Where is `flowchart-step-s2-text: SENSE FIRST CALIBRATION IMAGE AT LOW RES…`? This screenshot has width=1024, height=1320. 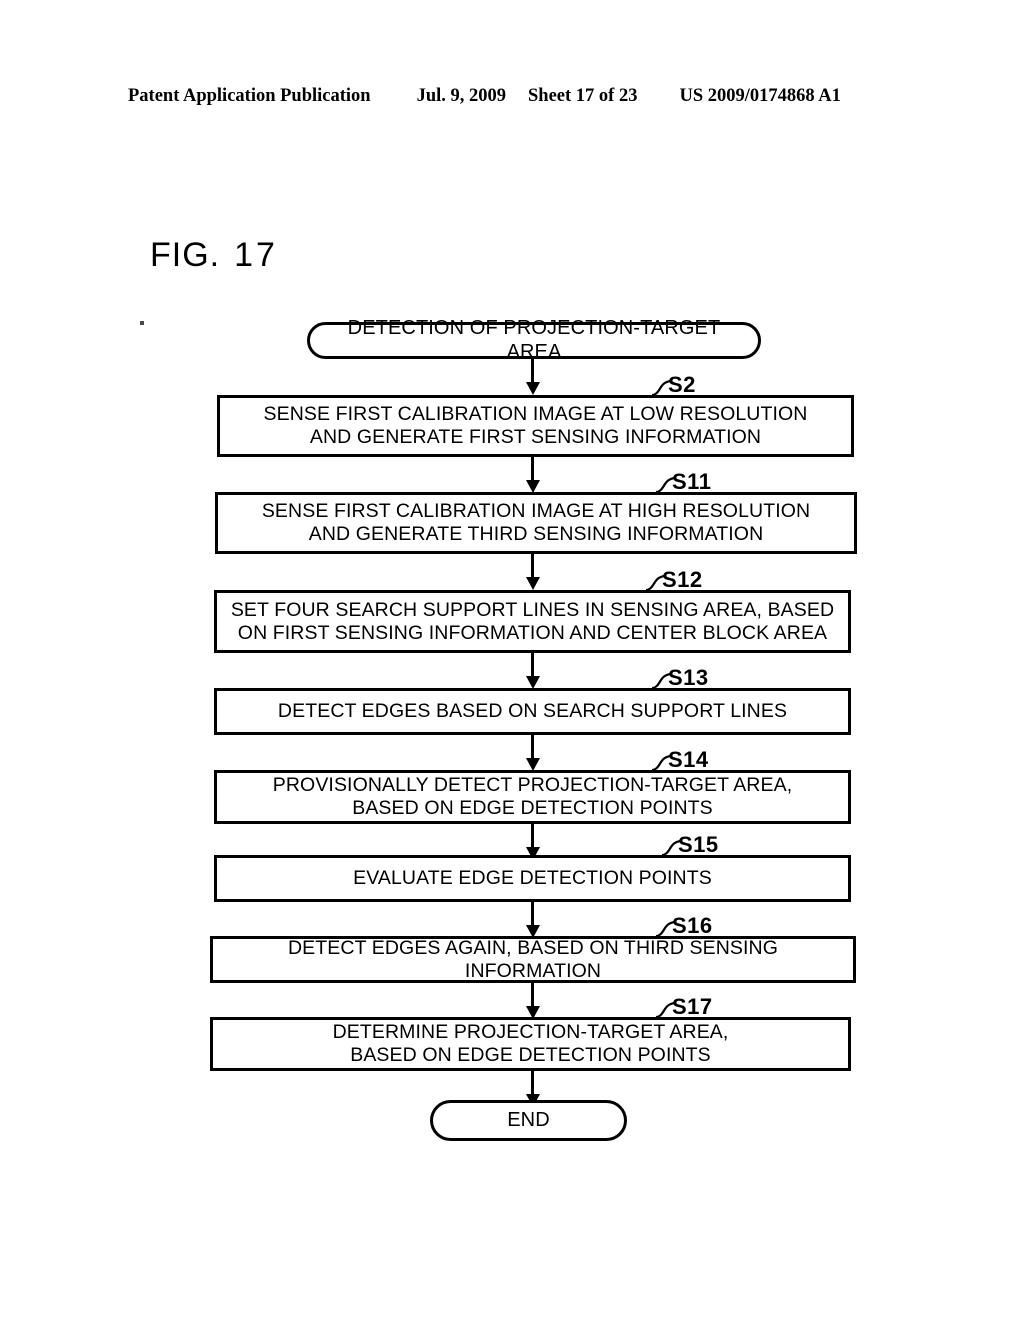 flowchart-step-s2-text: SENSE FIRST CALIBRATION IMAGE AT LOW RES… is located at coordinates (535, 425).